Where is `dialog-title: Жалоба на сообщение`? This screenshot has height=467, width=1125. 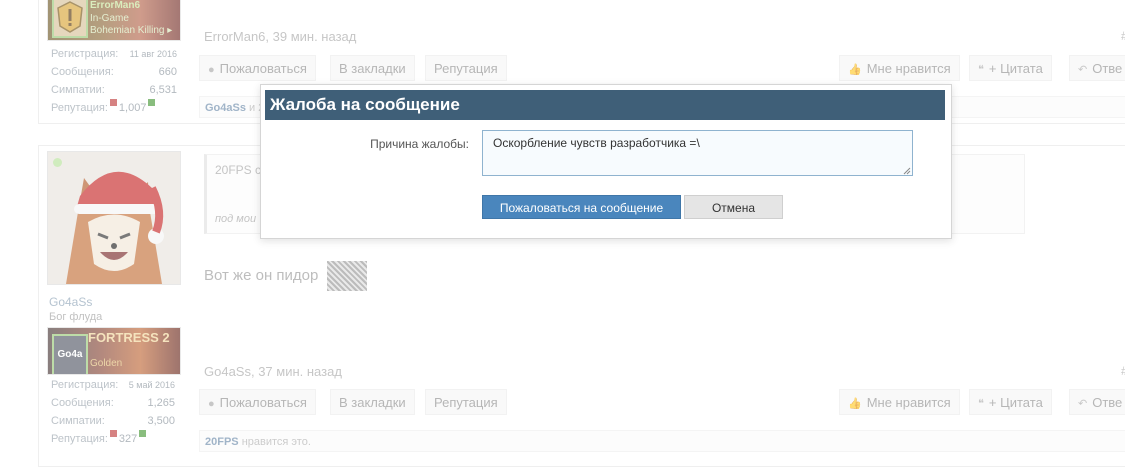 dialog-title: Жалоба на сообщение is located at coordinates (605, 105).